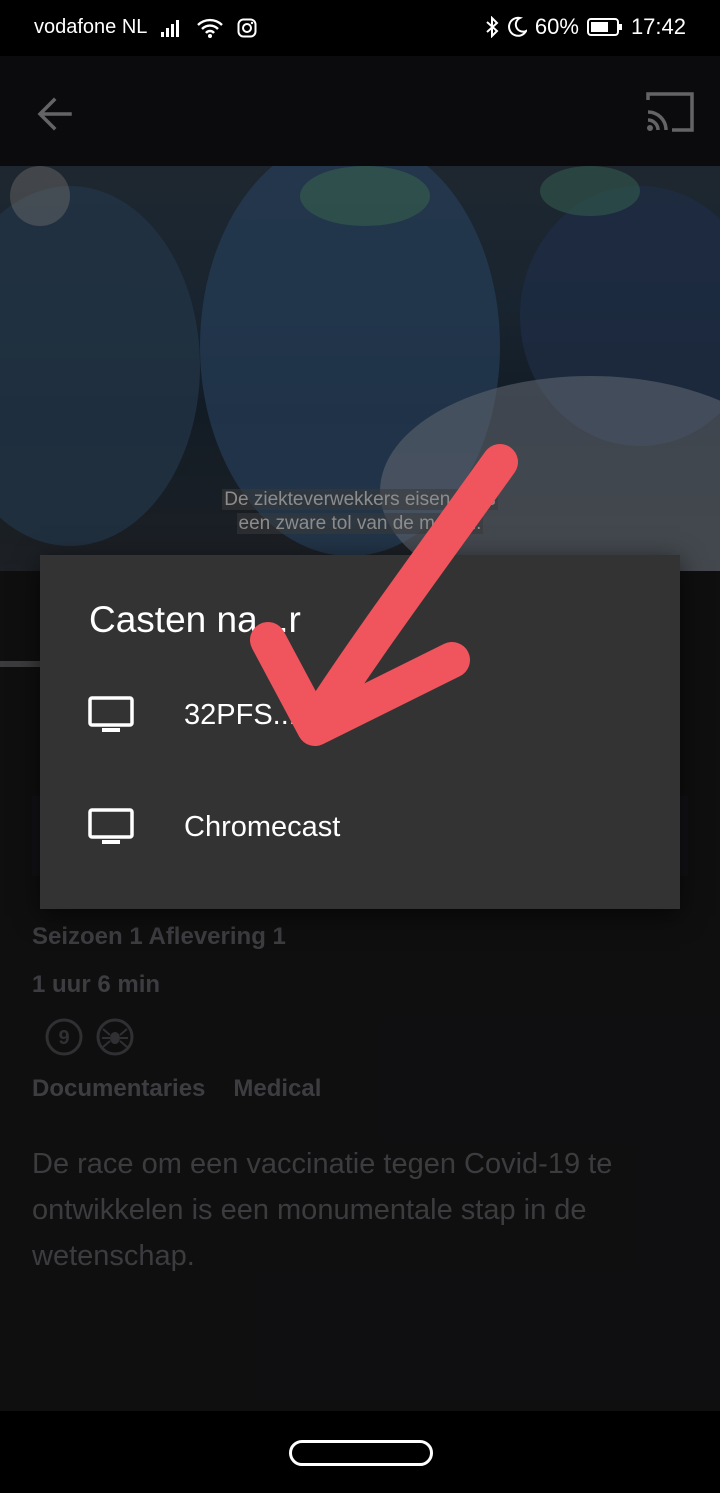 The image size is (720, 1493). I want to click on device-item-chromecast: Chromecast, so click(360, 827).